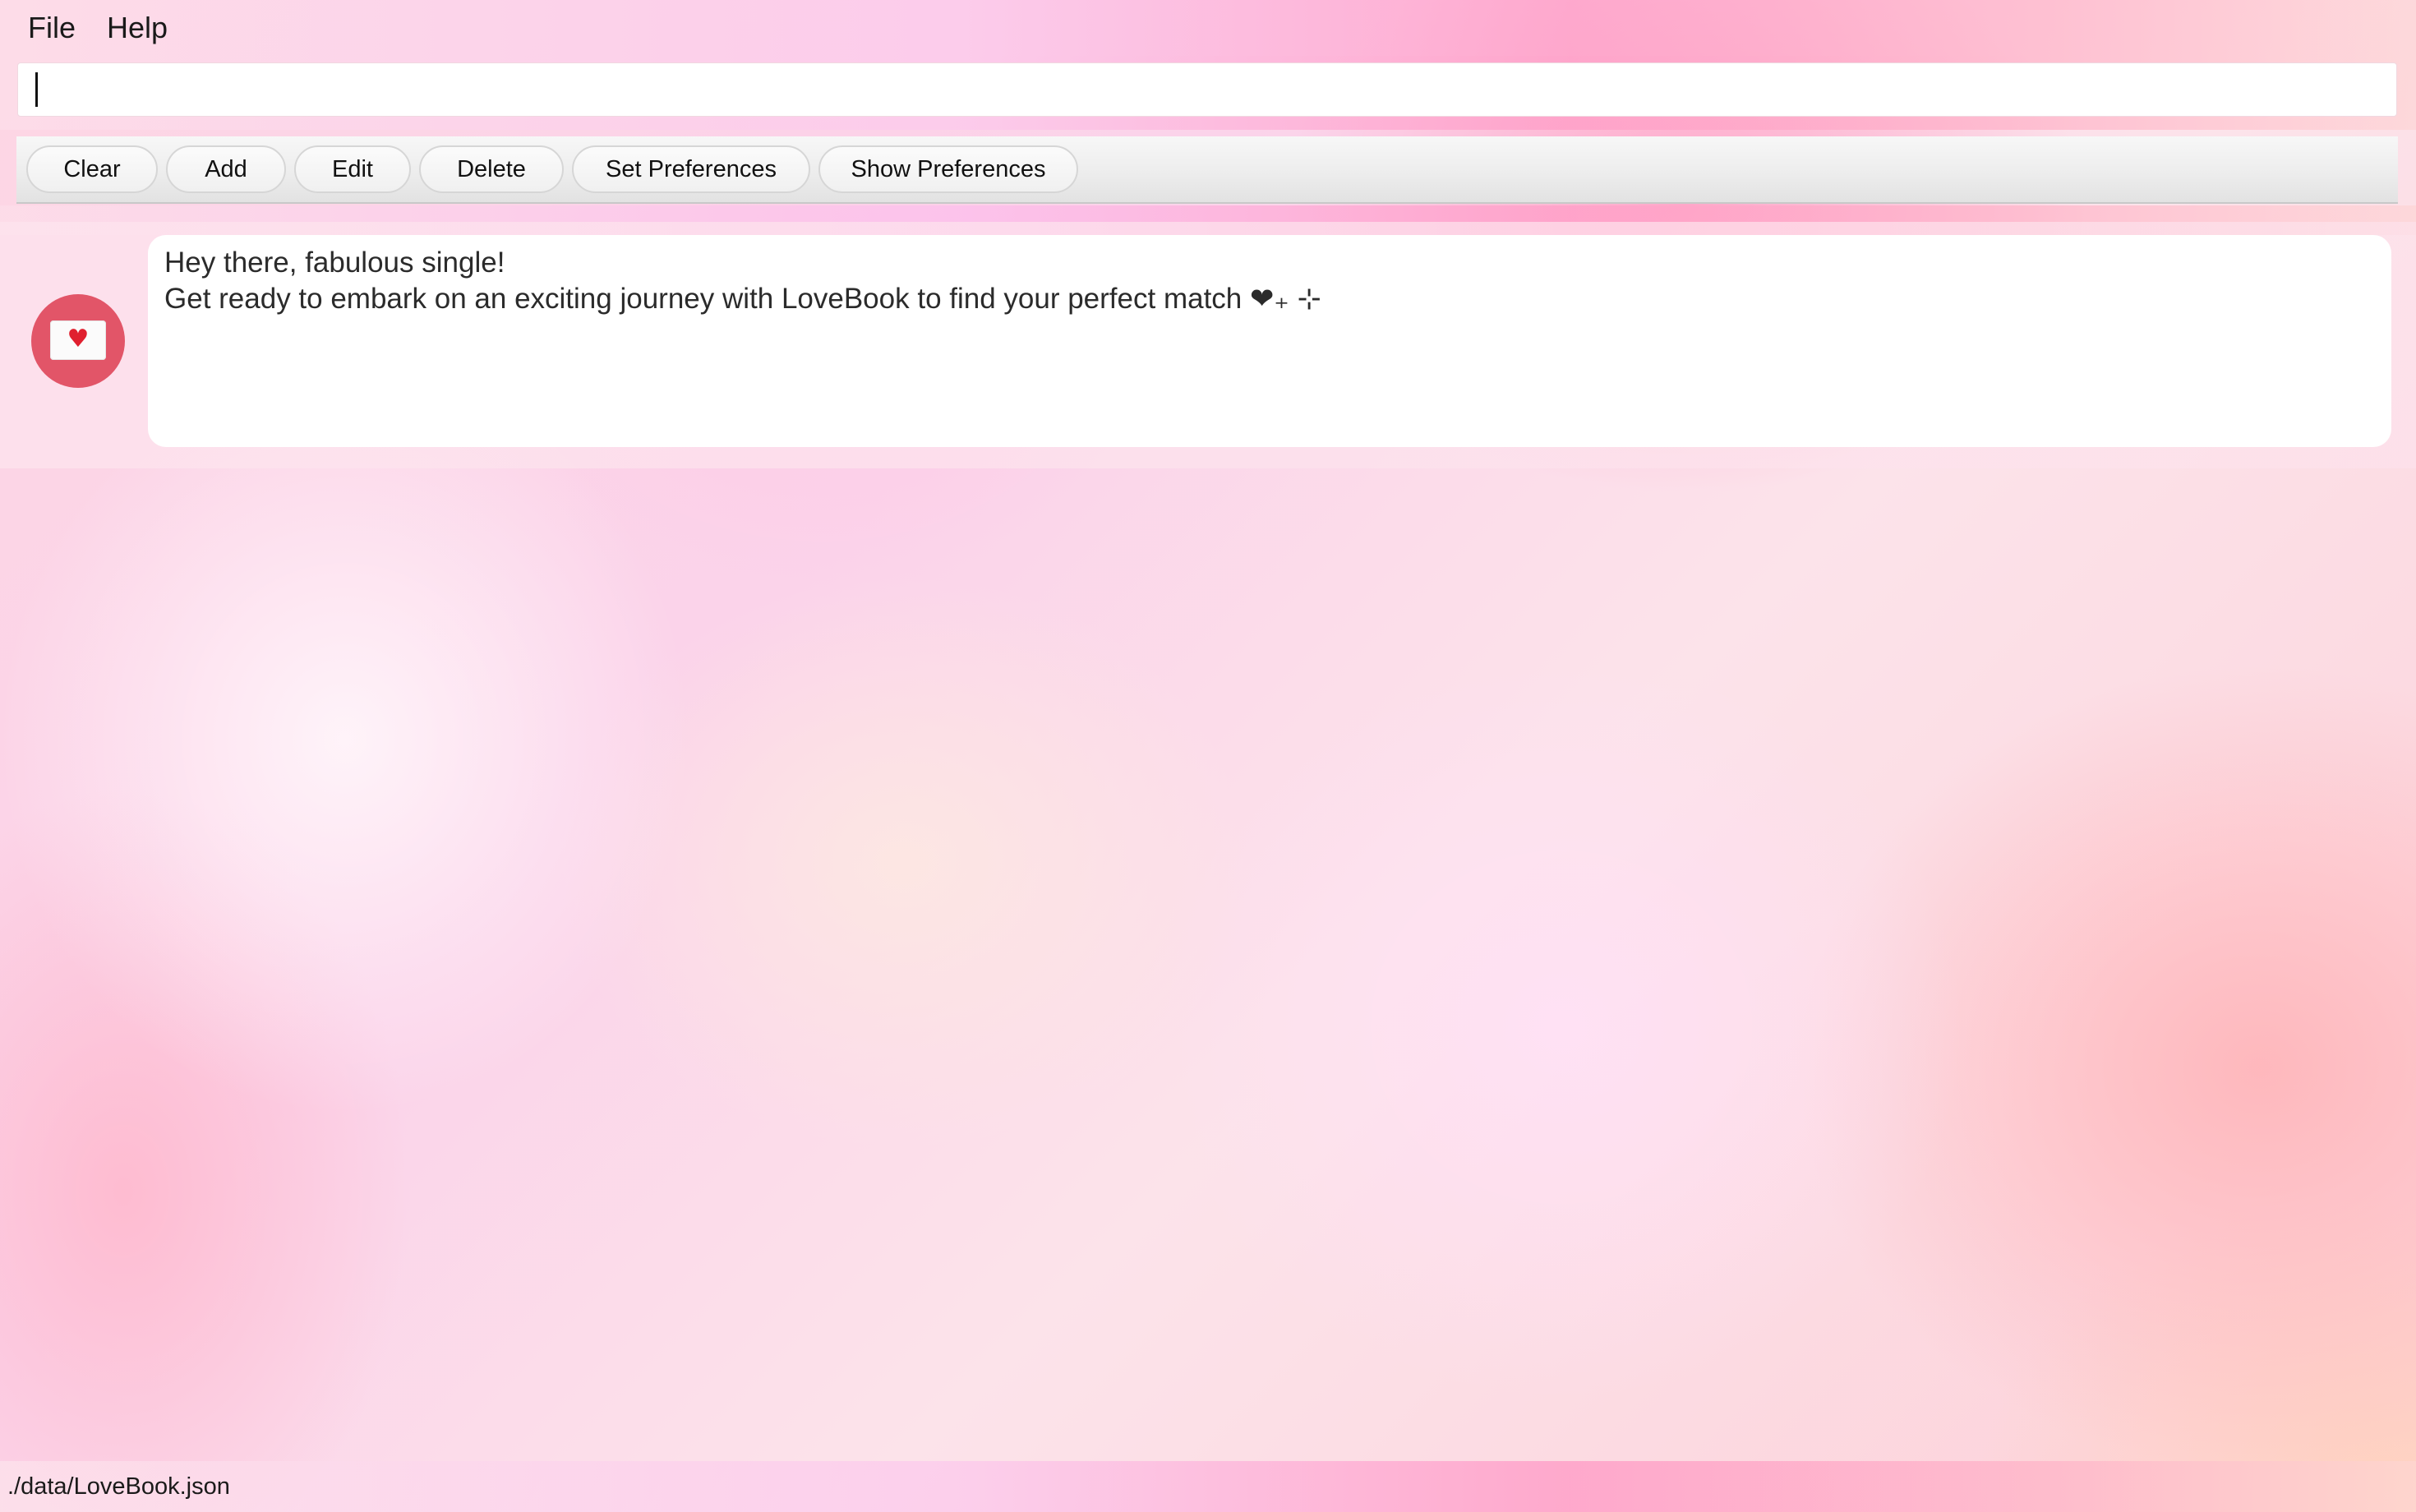 Image resolution: width=2416 pixels, height=1512 pixels. What do you see at coordinates (492, 169) in the screenshot?
I see `delete-button: Delete` at bounding box center [492, 169].